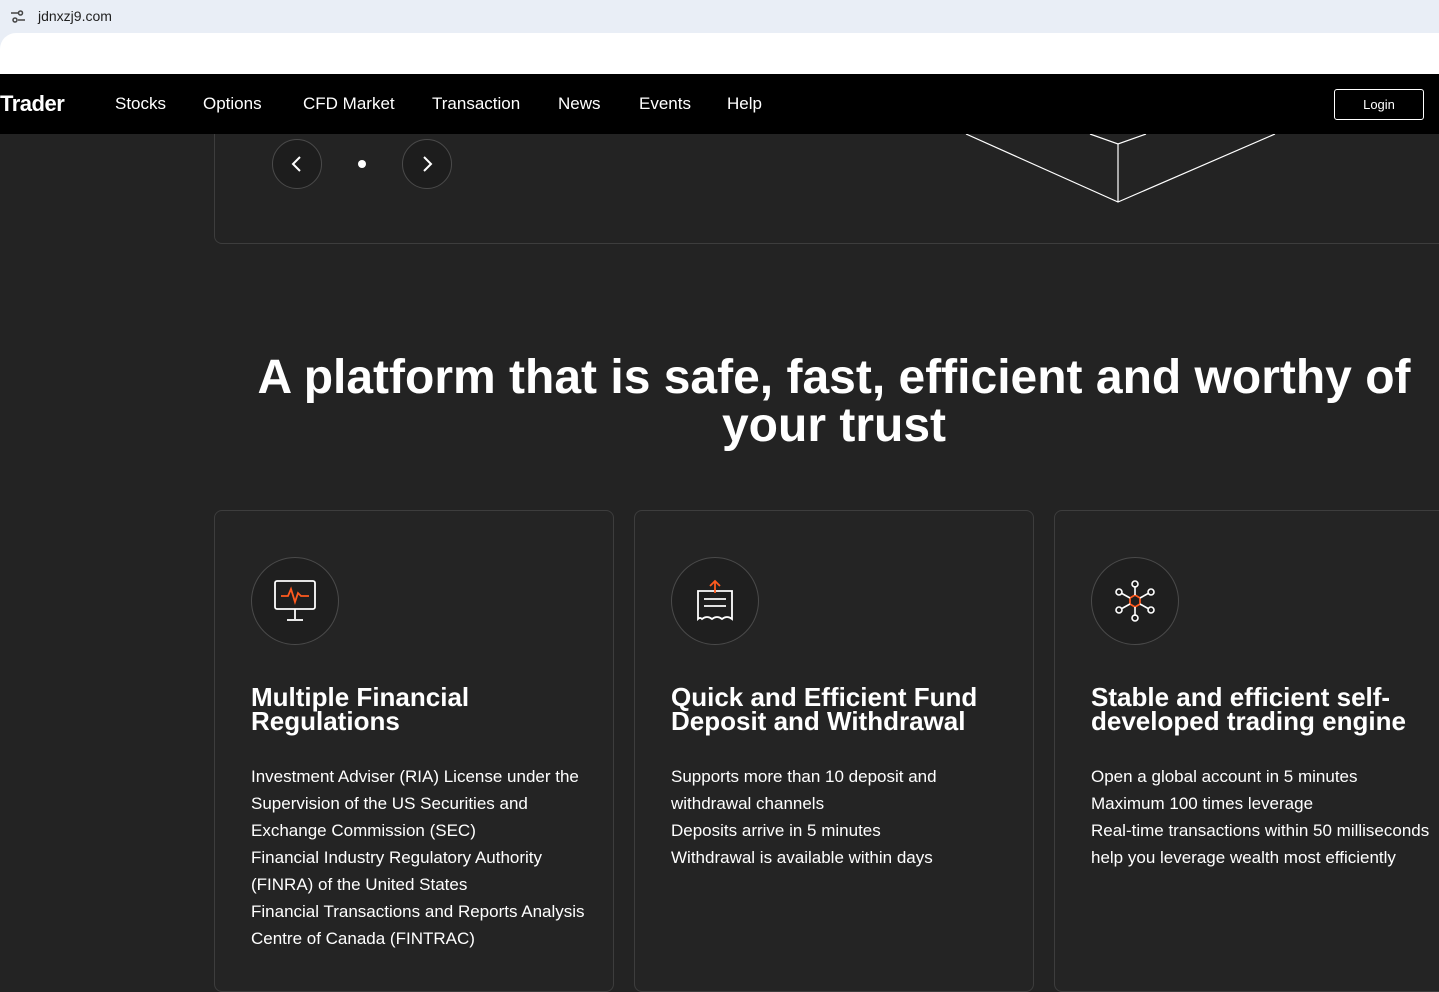 This screenshot has width=1439, height=992. I want to click on carousel-dot, so click(362, 164).